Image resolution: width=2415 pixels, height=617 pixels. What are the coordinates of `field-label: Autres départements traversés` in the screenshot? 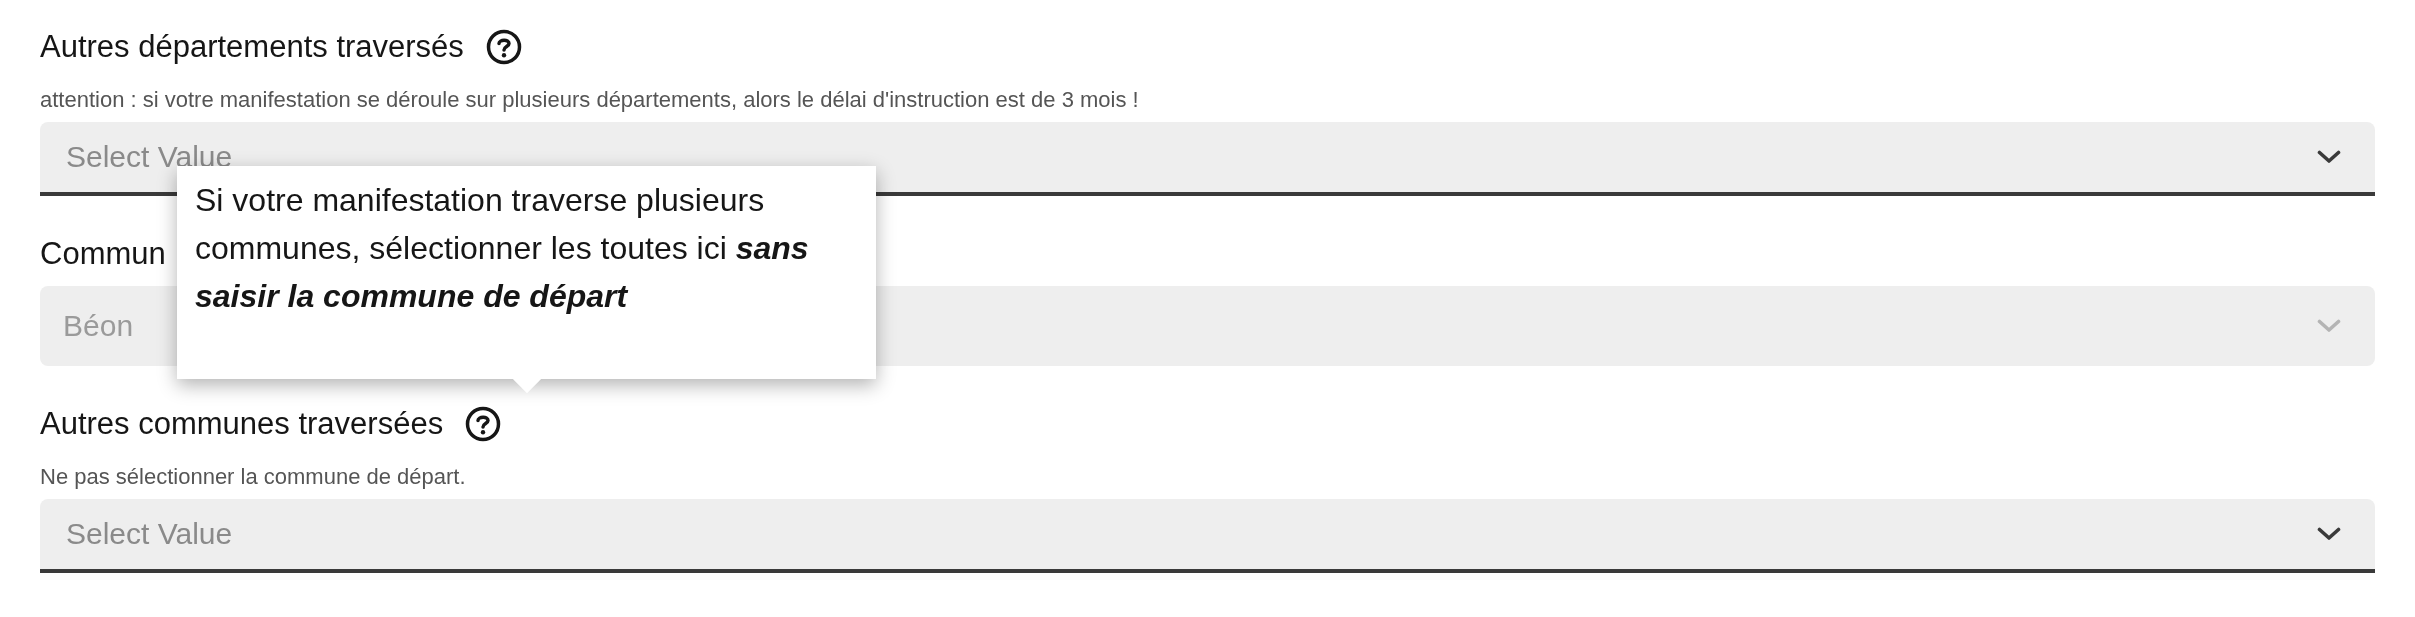 It's located at (252, 47).